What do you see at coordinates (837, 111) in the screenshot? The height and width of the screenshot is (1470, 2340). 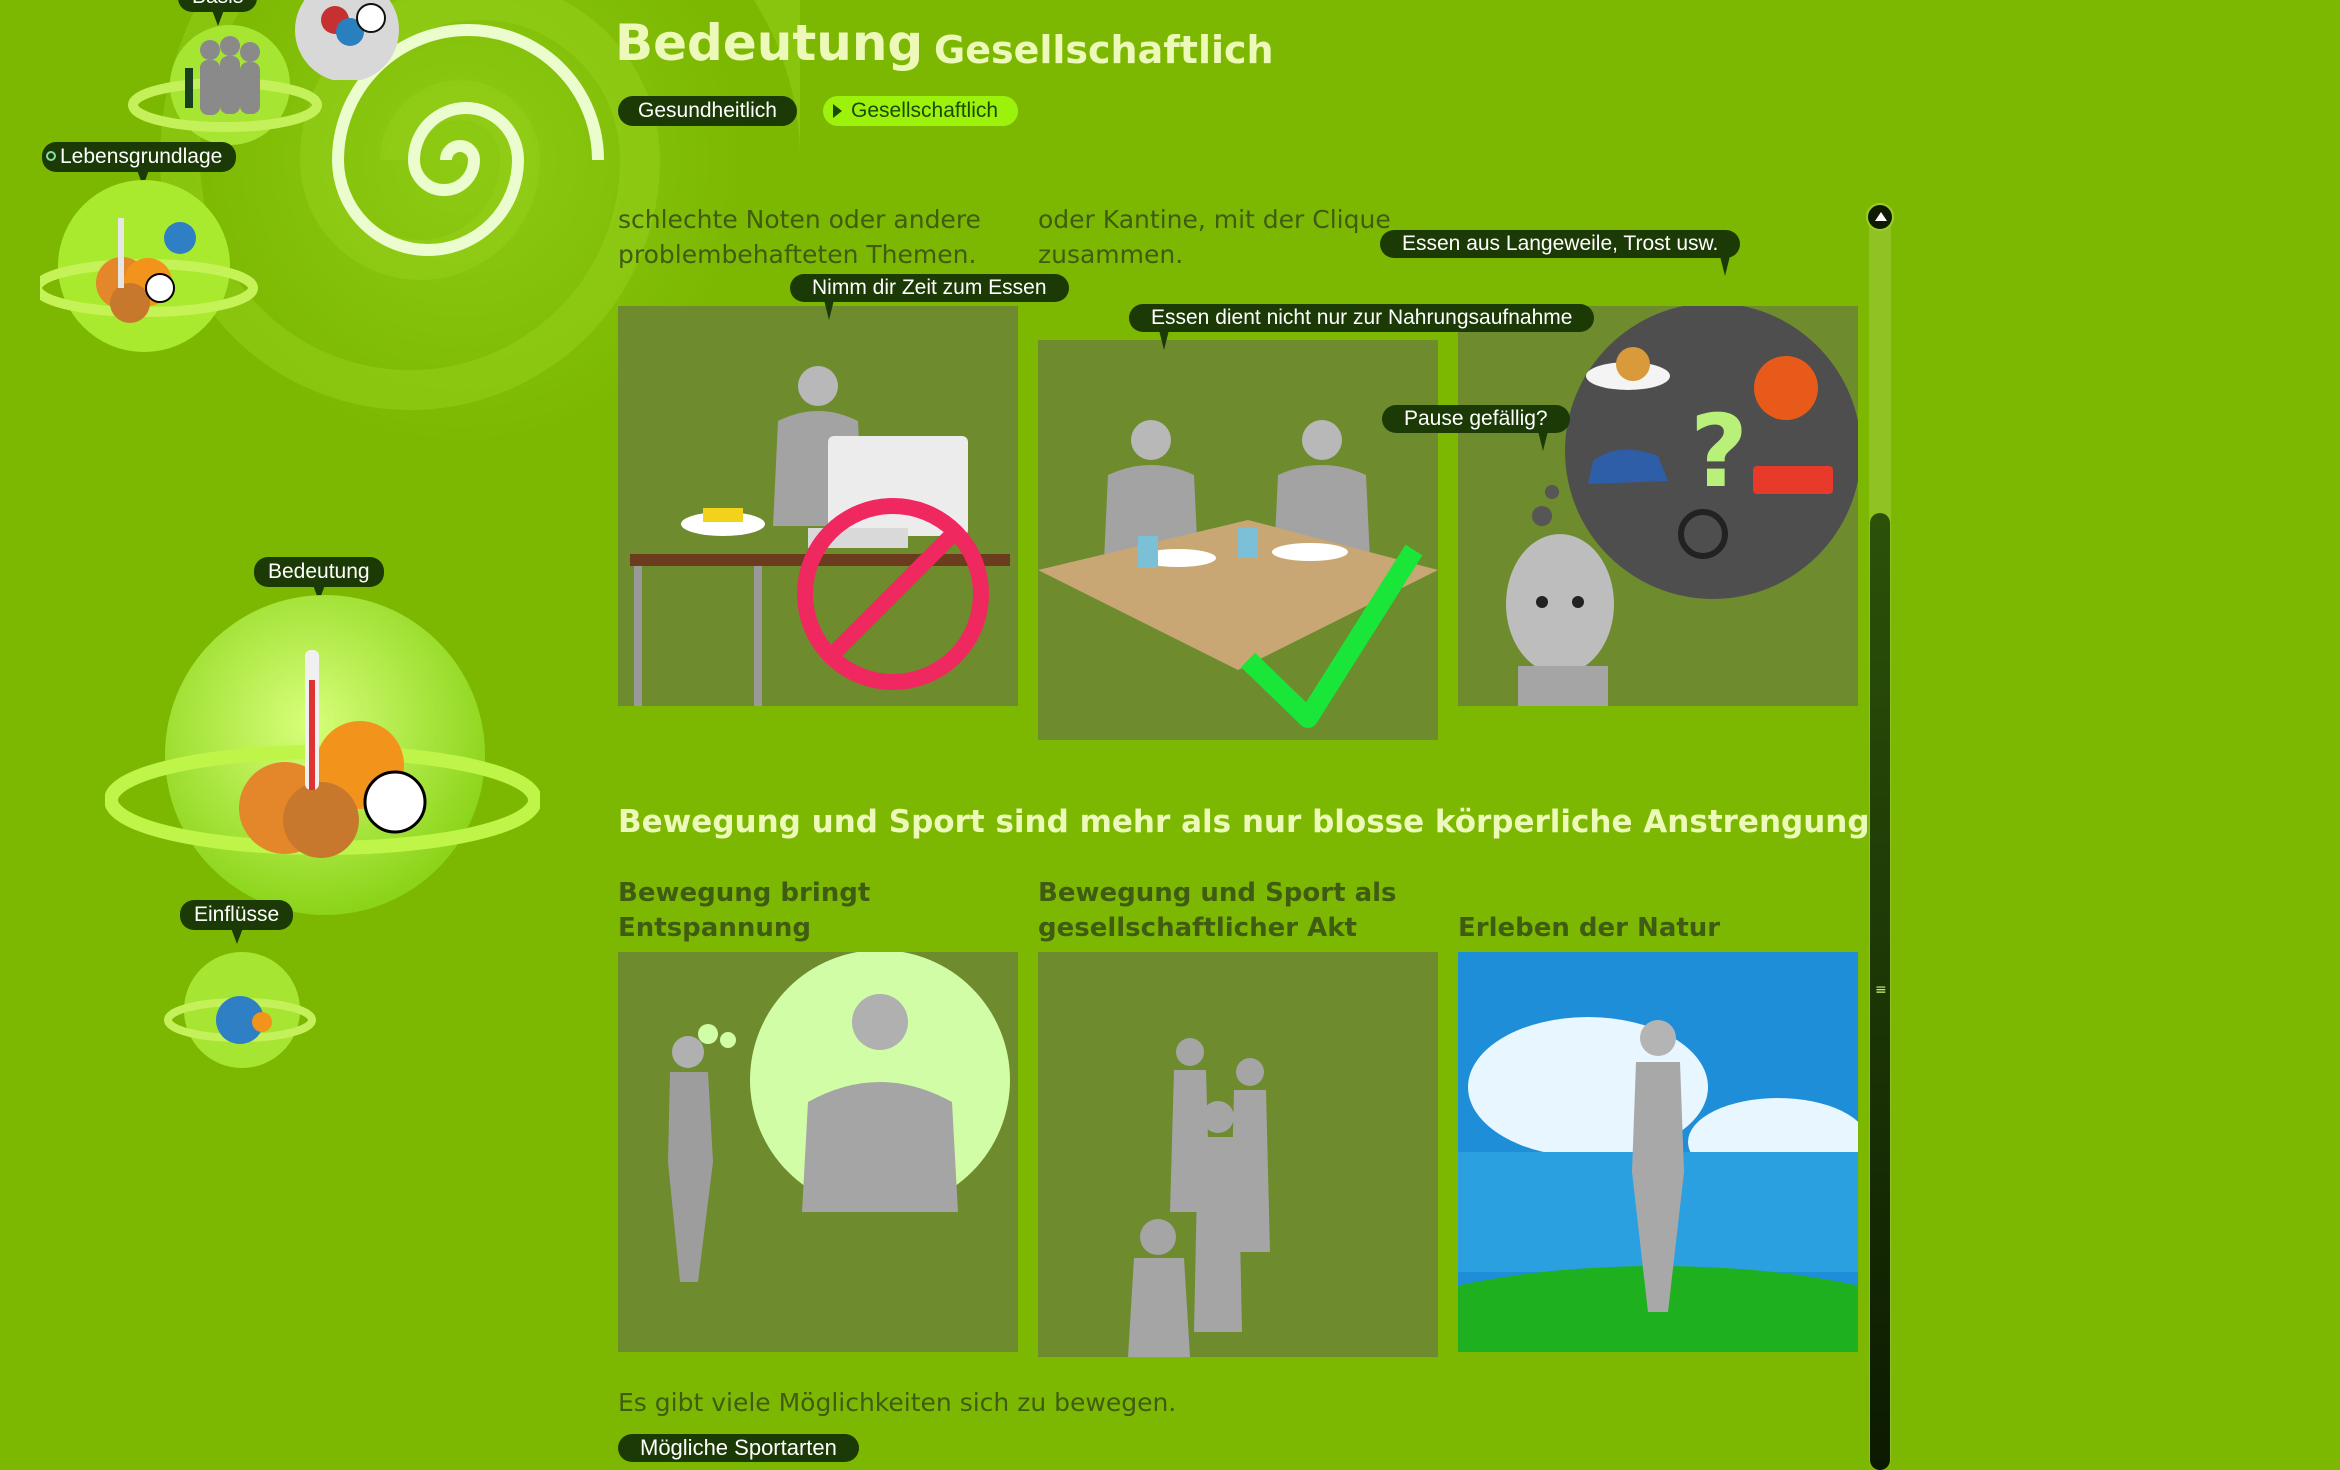 I see `arrow-right-icon` at bounding box center [837, 111].